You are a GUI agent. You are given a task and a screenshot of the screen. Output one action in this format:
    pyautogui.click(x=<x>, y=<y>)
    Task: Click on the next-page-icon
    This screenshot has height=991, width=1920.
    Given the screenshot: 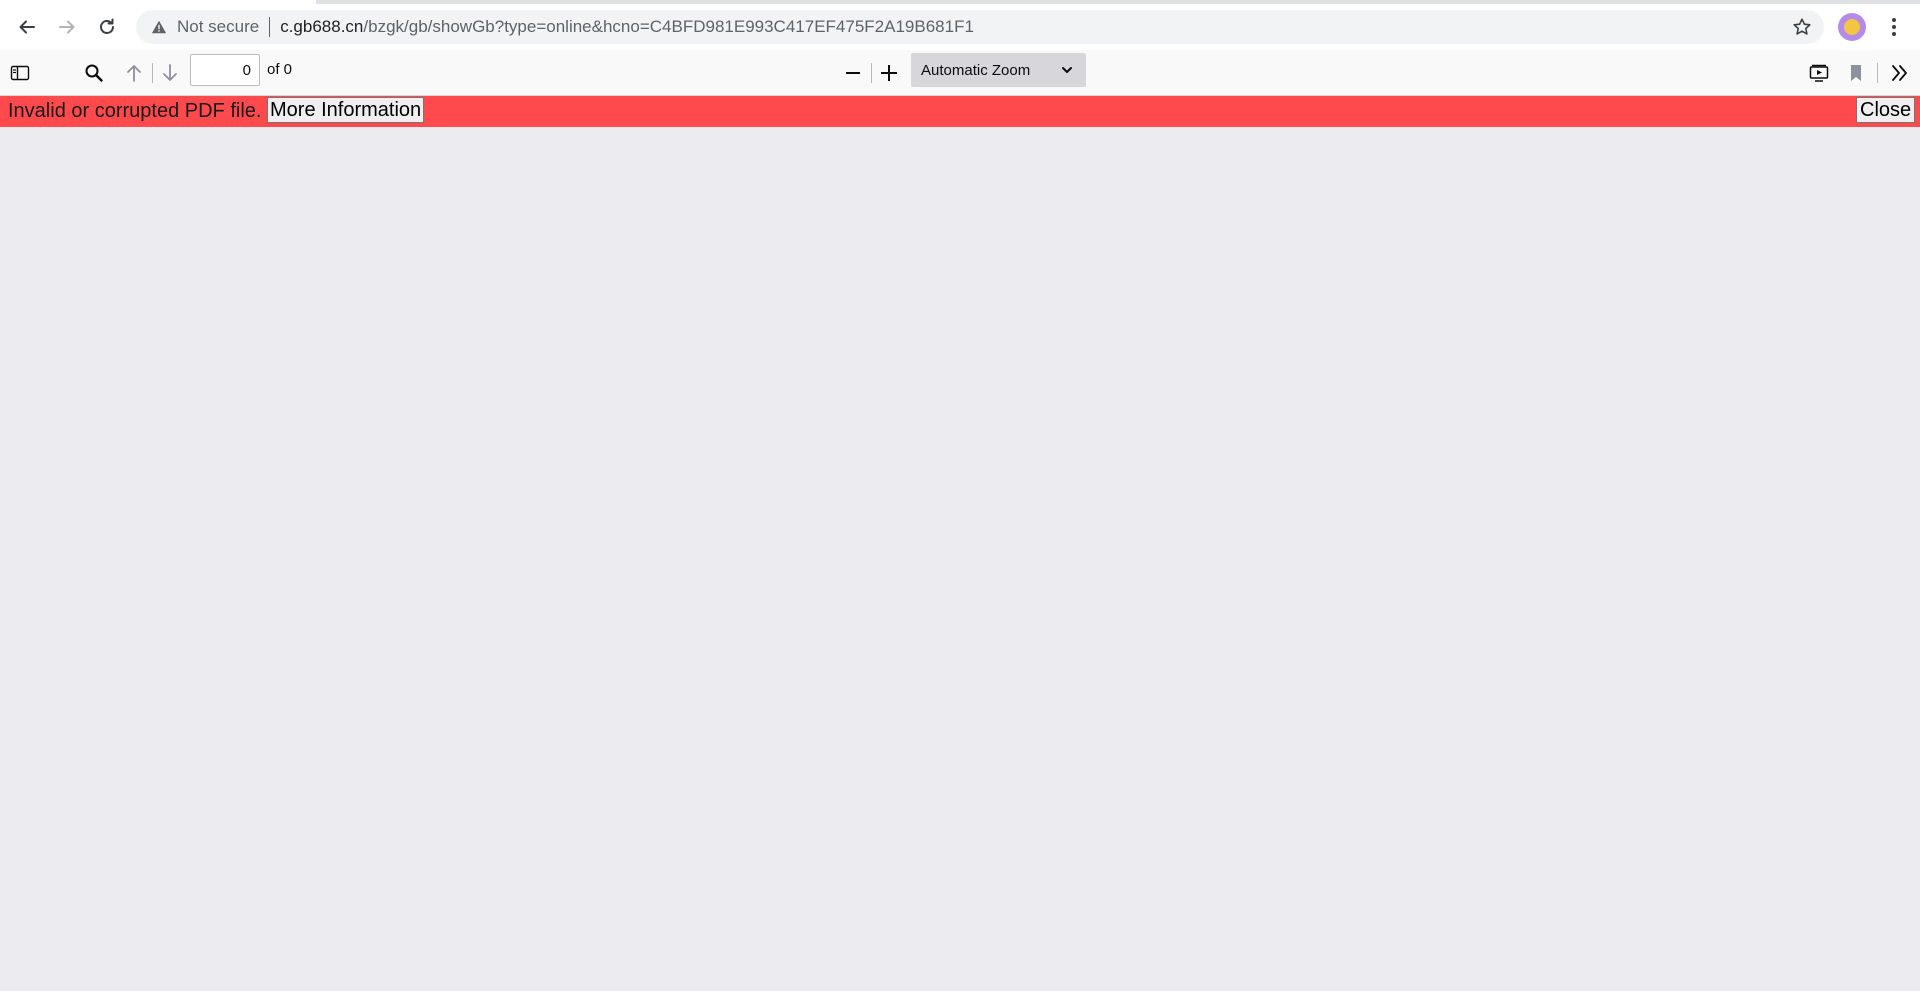 What is the action you would take?
    pyautogui.click(x=170, y=72)
    